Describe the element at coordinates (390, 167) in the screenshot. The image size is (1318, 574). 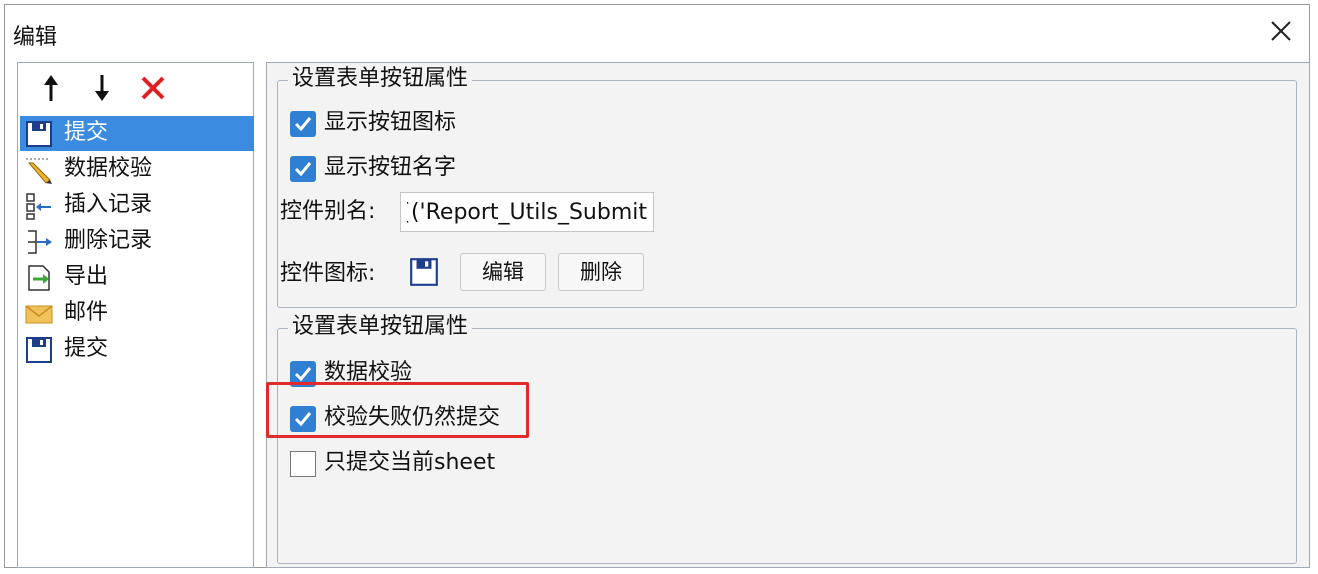
I see `checkbox-label: 显示按钮名字` at that location.